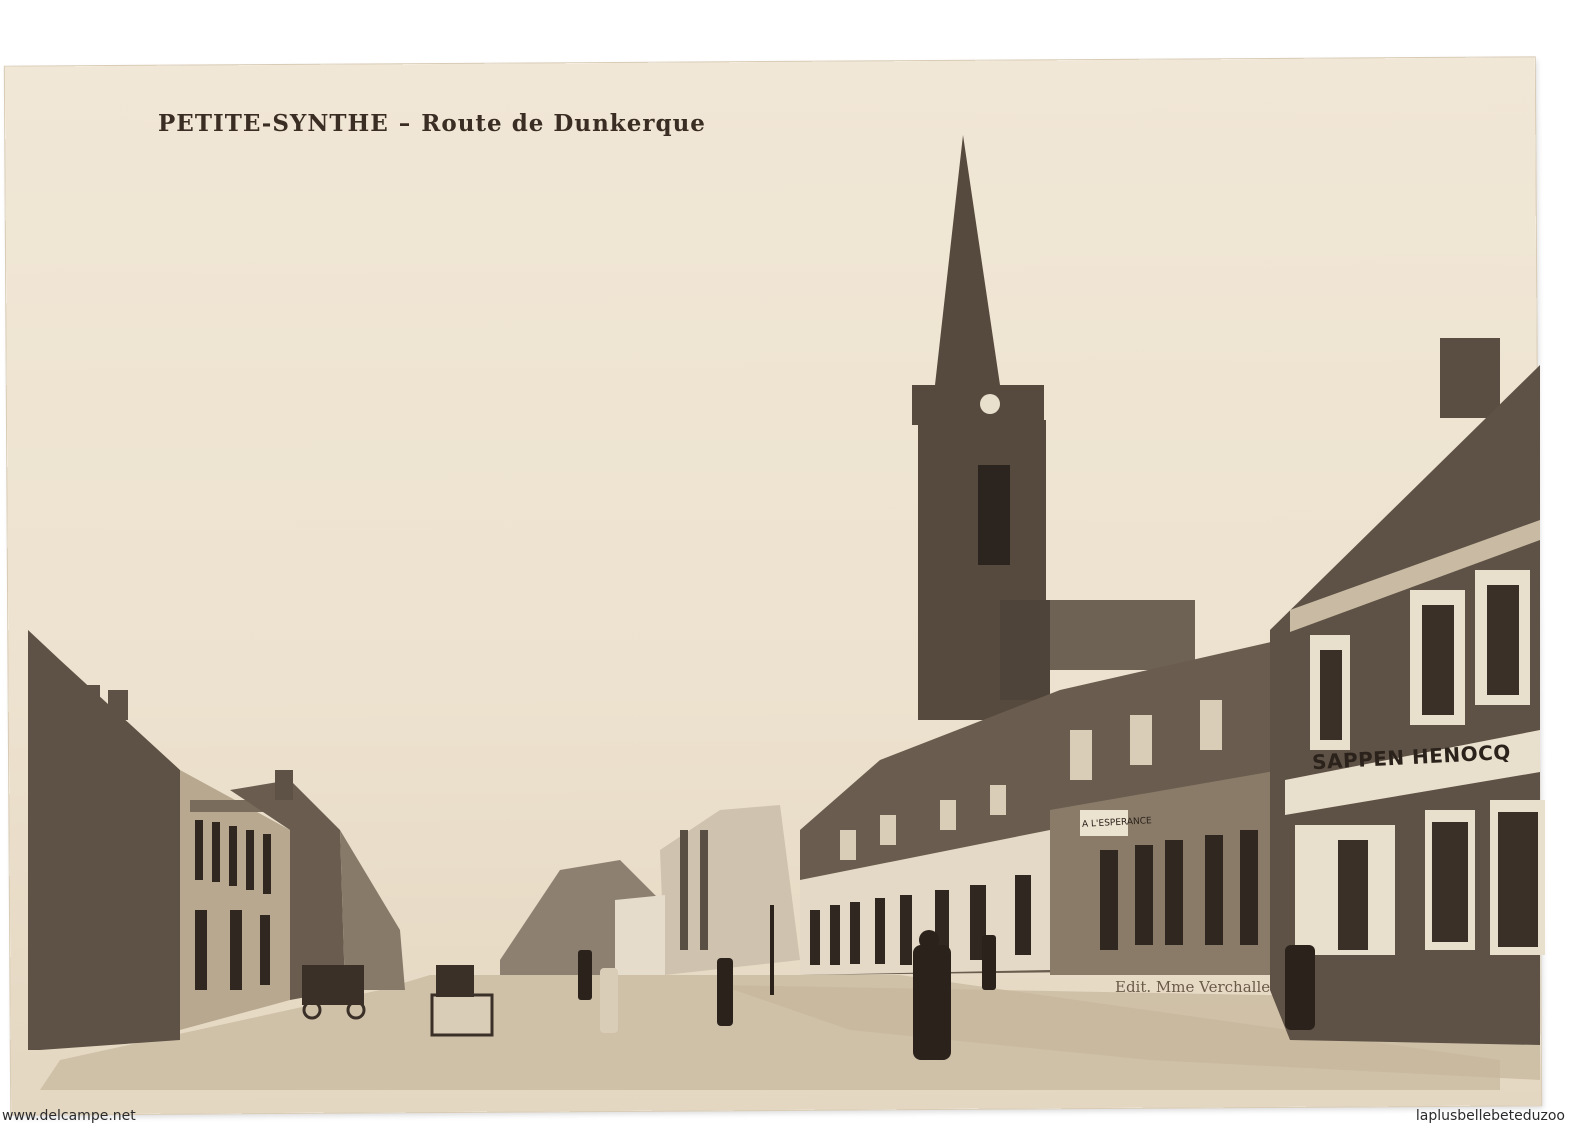 This screenshot has height=1131, width=1573. What do you see at coordinates (1407, 691) in the screenshot?
I see `corner-shop-building` at bounding box center [1407, 691].